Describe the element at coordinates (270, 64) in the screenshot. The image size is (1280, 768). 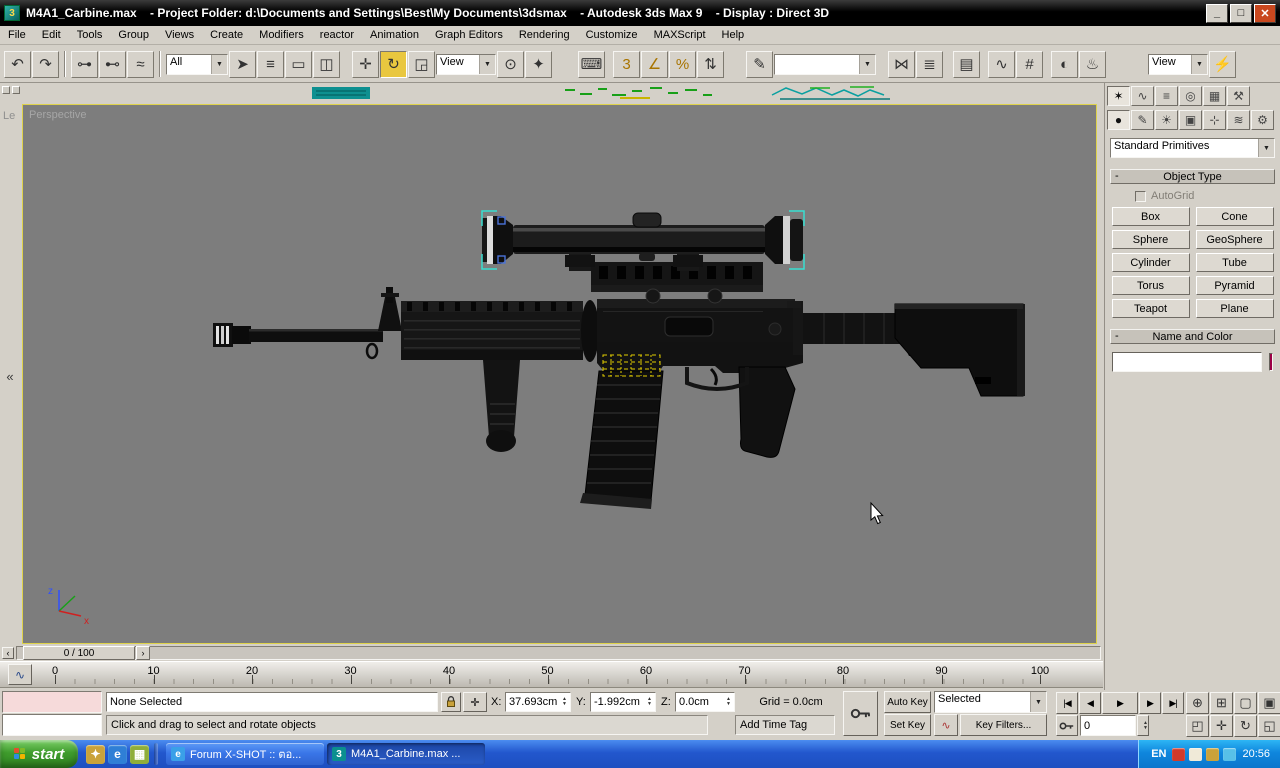
I see `select-by-name-button: ≡` at that location.